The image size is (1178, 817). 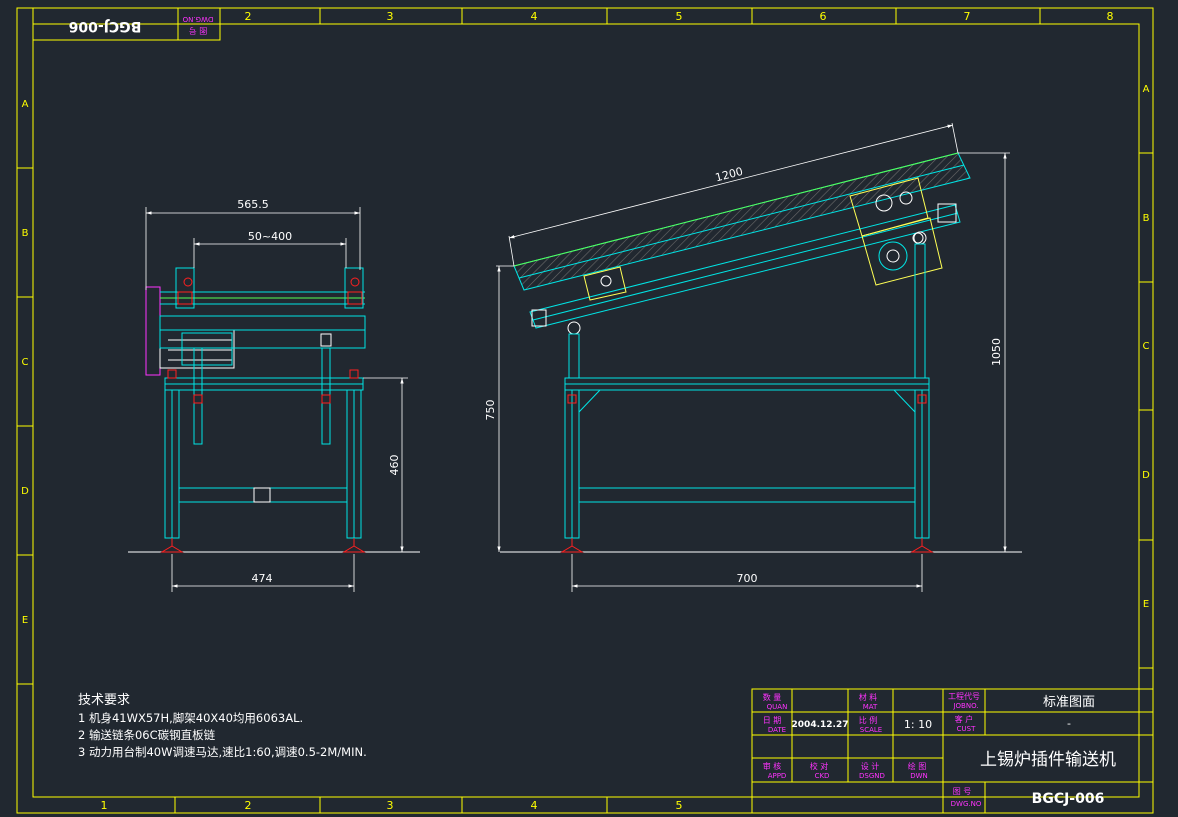 I want to click on tb-dsgnd-en: DSGND, so click(x=872, y=776).